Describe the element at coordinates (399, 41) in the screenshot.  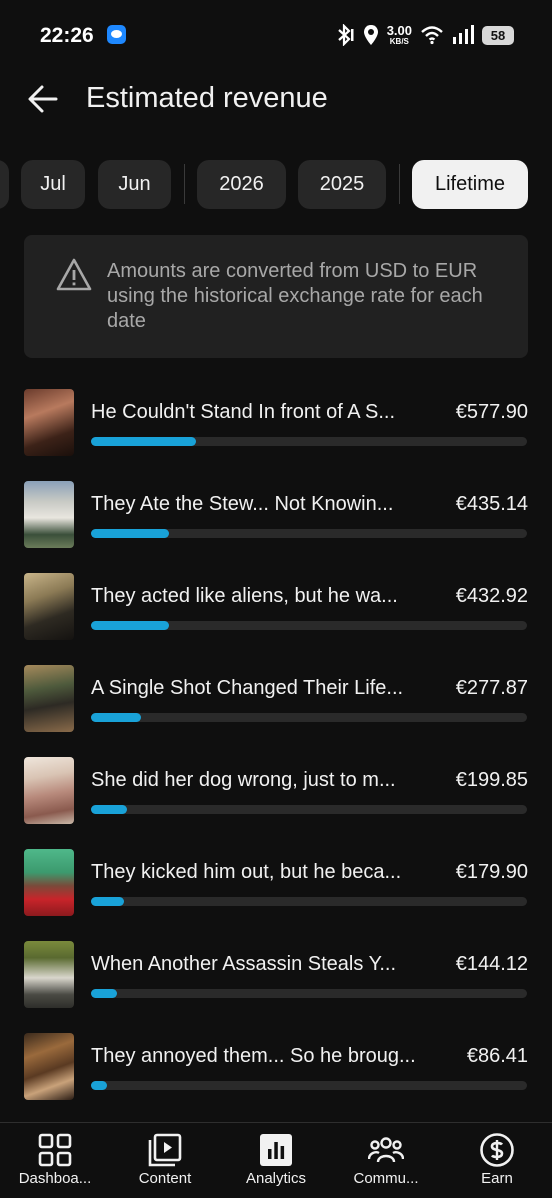
I see `network-speed-unit: KB/S` at that location.